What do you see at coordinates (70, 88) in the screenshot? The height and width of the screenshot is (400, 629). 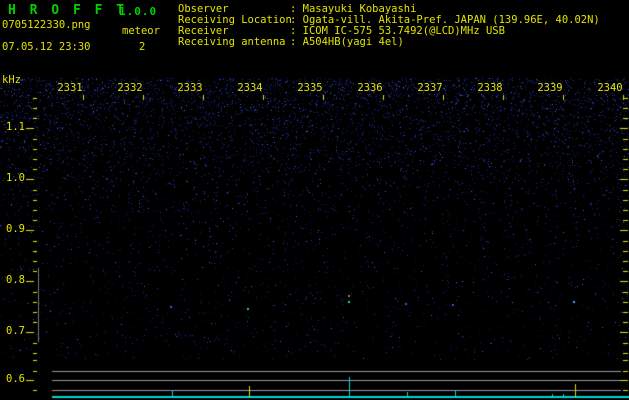 I see `time-tick-label: 2331` at bounding box center [70, 88].